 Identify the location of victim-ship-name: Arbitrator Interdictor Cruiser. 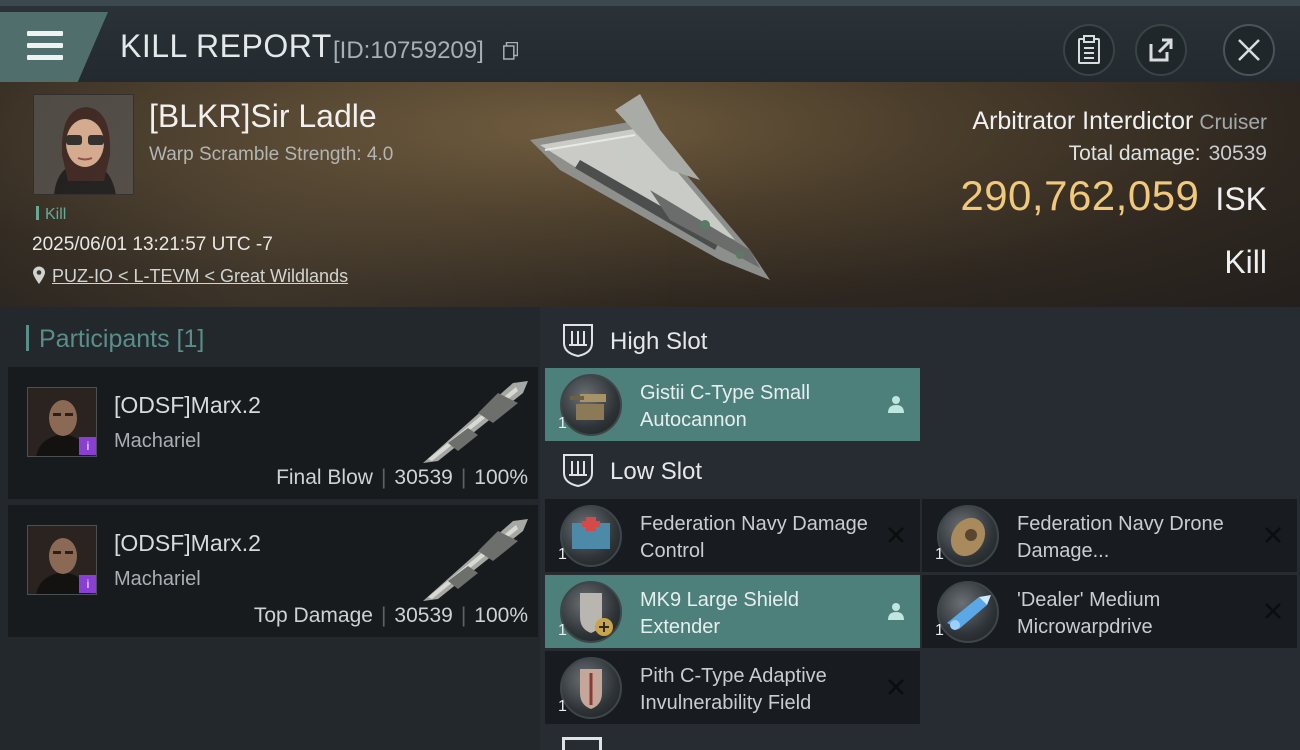
(1119, 121).